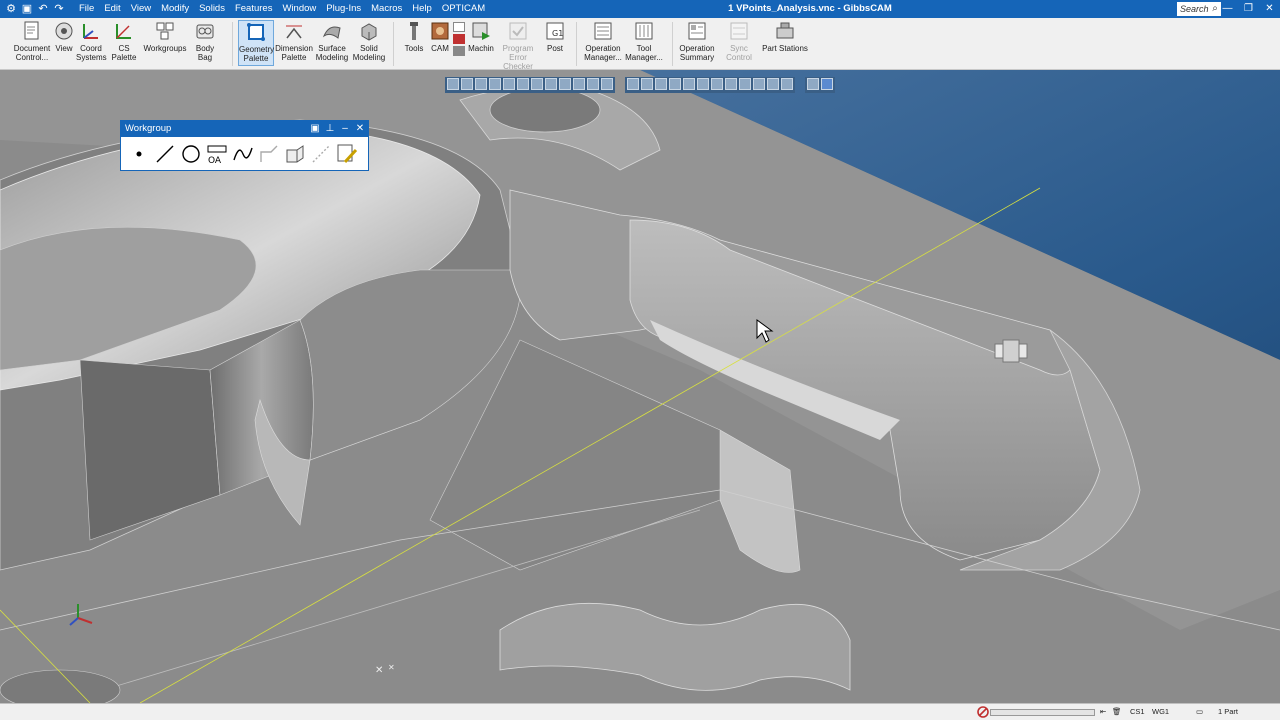 Image resolution: width=1280 pixels, height=720 pixels. What do you see at coordinates (983, 712) in the screenshot?
I see `stop-icon` at bounding box center [983, 712].